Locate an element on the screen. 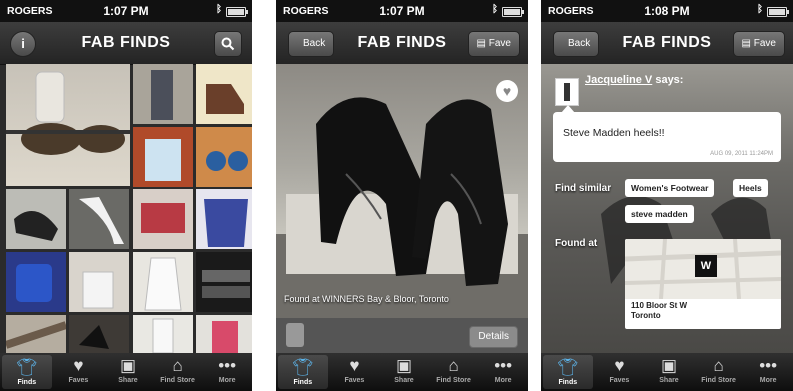 The width and height of the screenshot is (793, 391). search-icon is located at coordinates (228, 44).